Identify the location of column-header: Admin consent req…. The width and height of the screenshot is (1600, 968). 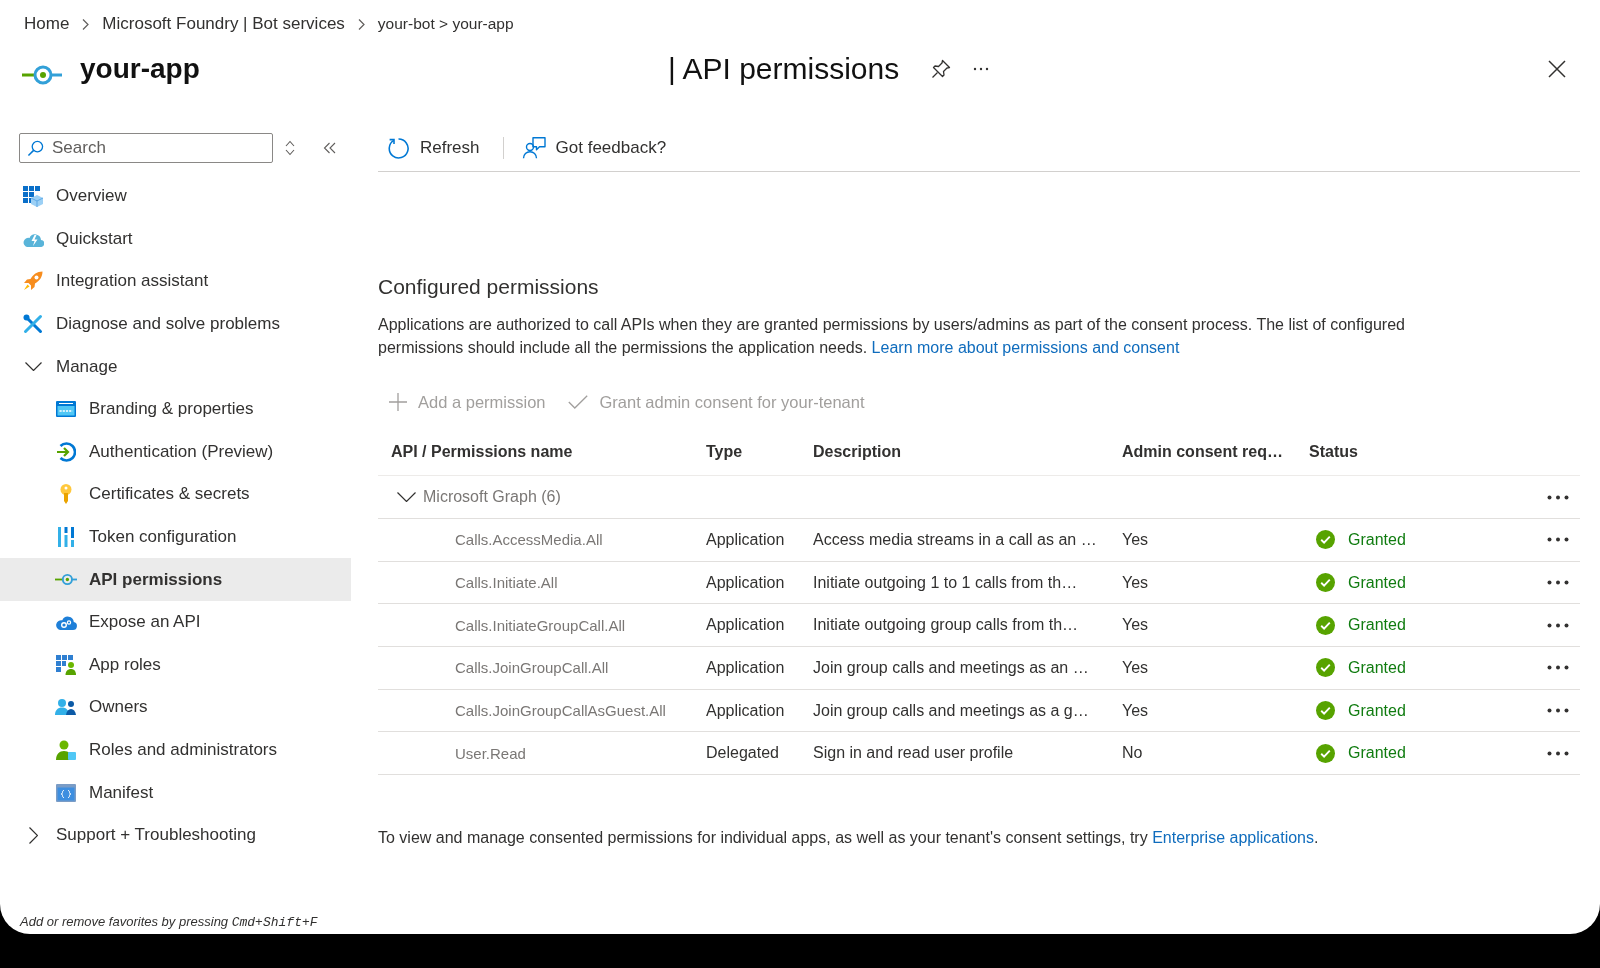
(1202, 451).